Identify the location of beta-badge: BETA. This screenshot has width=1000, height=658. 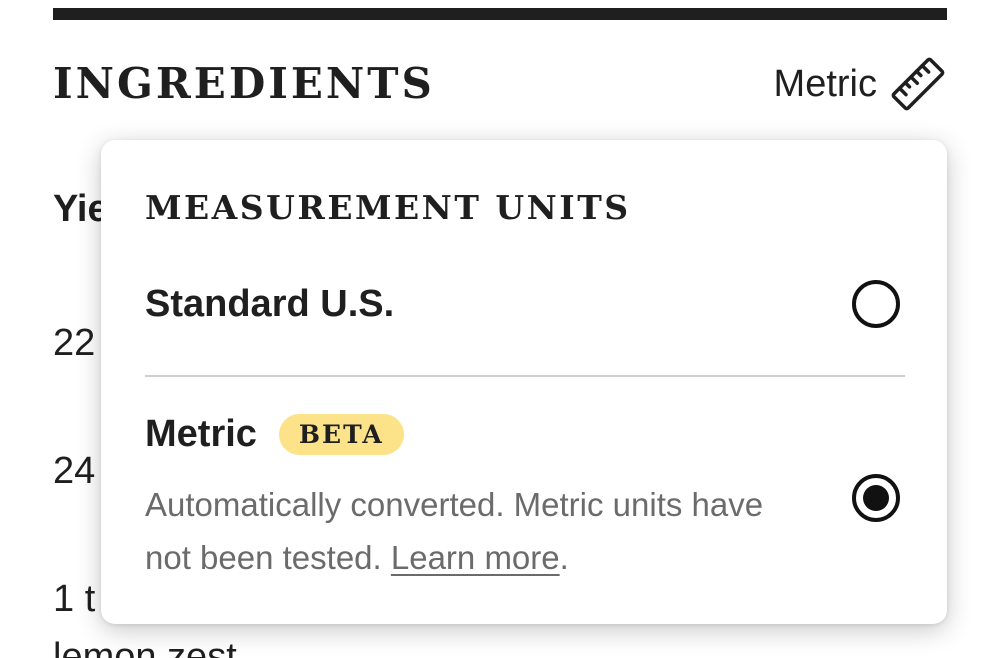
(341, 434).